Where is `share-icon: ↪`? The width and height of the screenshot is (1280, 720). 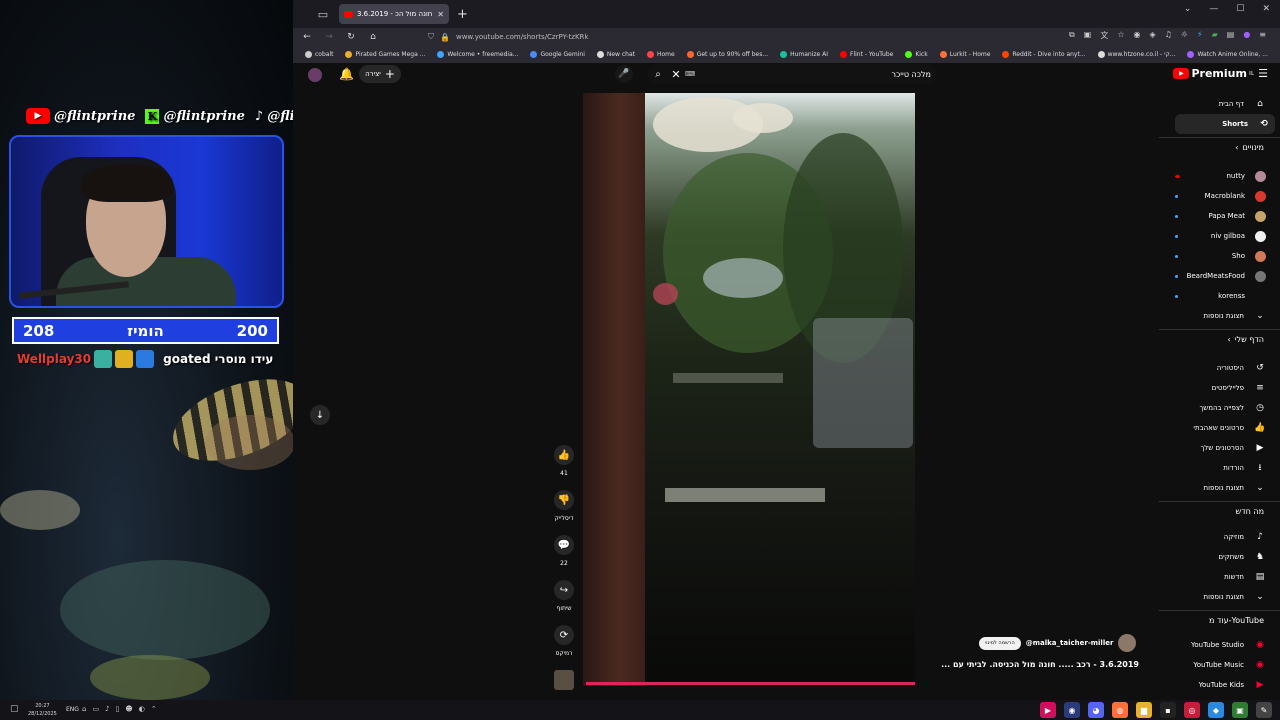
share-icon: ↪ is located at coordinates (564, 590).